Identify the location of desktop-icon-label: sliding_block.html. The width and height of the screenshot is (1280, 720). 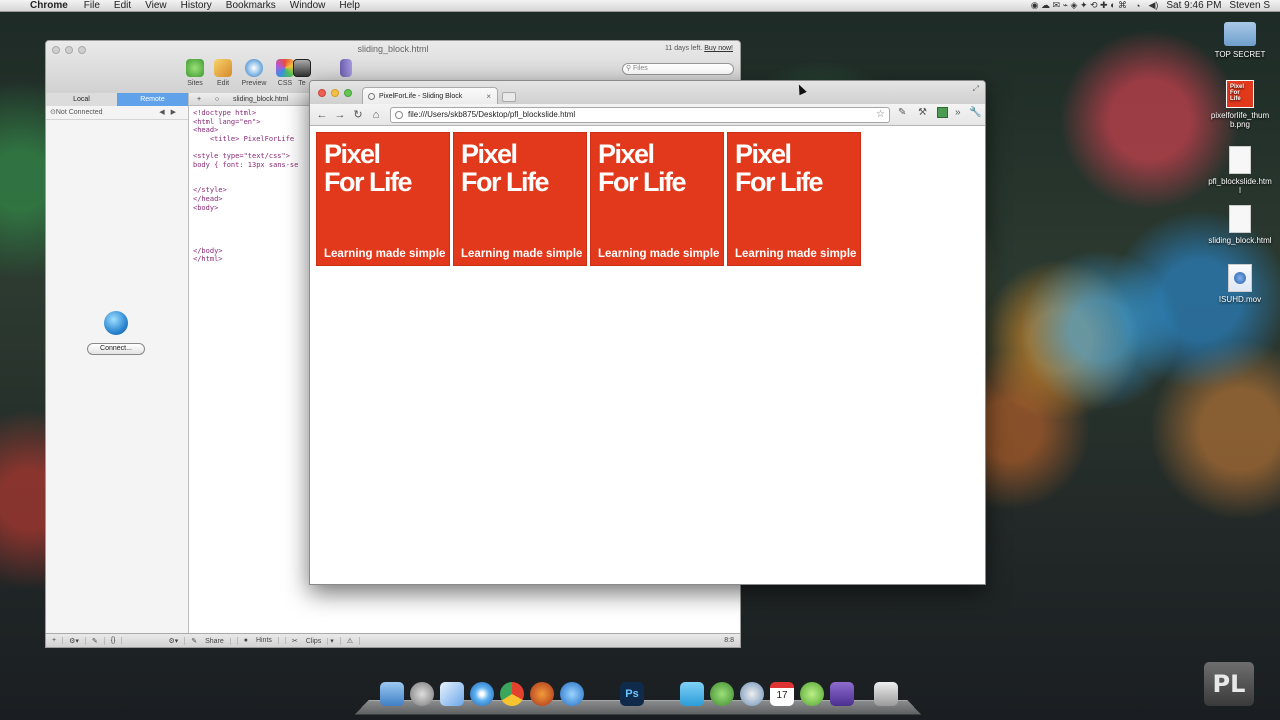
(1240, 240).